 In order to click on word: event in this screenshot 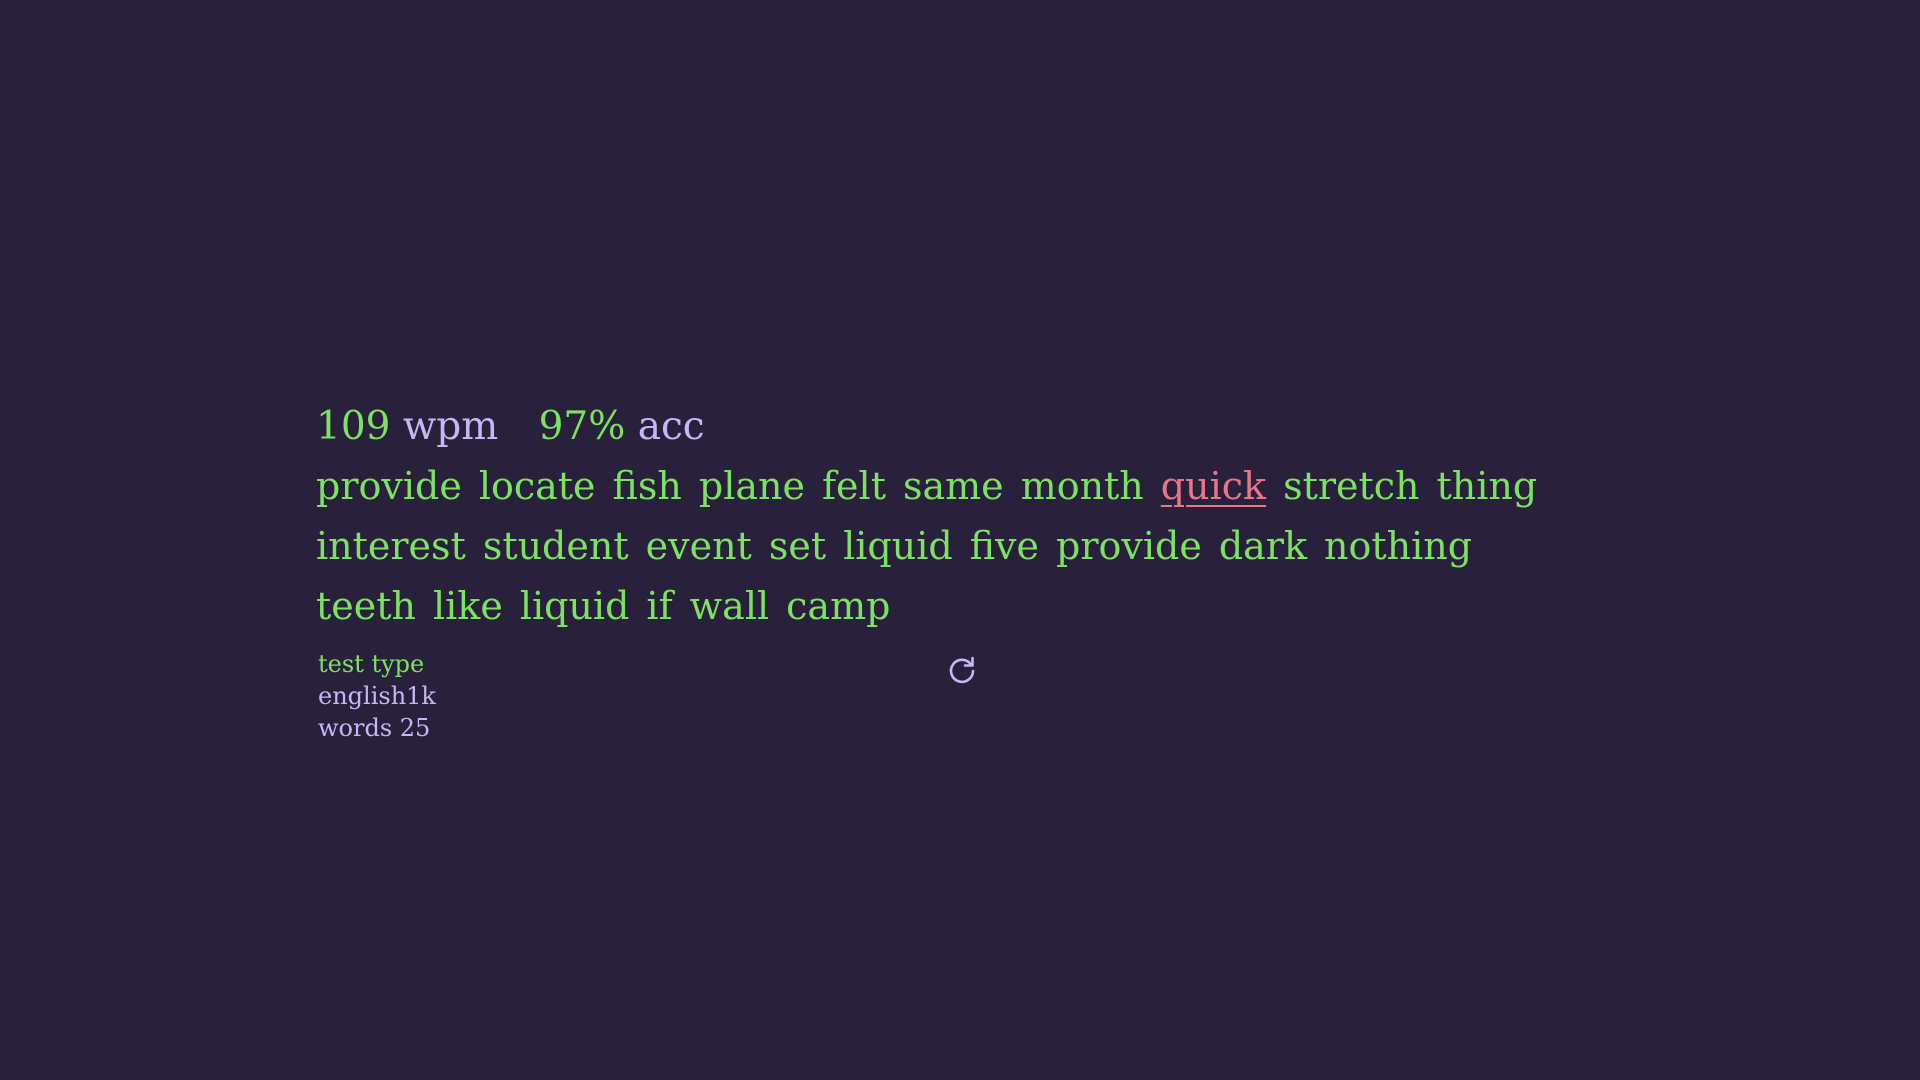, I will do `click(698, 546)`.